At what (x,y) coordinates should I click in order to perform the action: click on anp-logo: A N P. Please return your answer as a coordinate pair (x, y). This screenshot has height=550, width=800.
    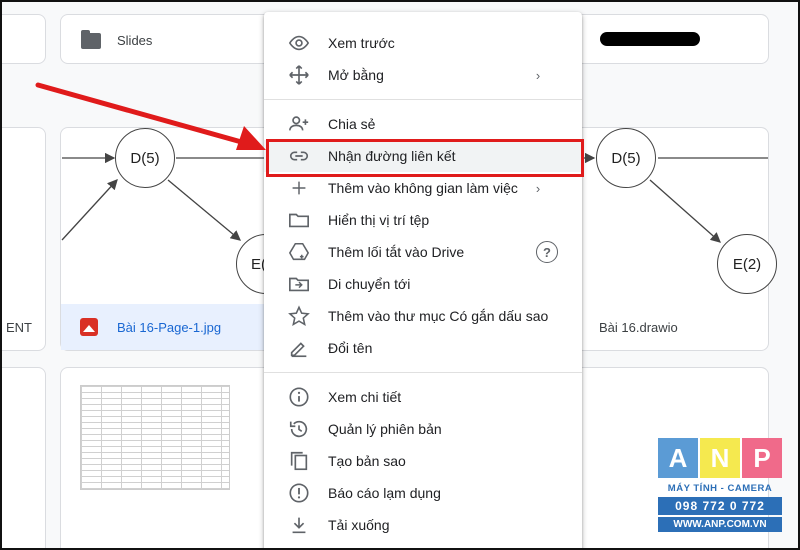
    Looking at the image, I should click on (720, 458).